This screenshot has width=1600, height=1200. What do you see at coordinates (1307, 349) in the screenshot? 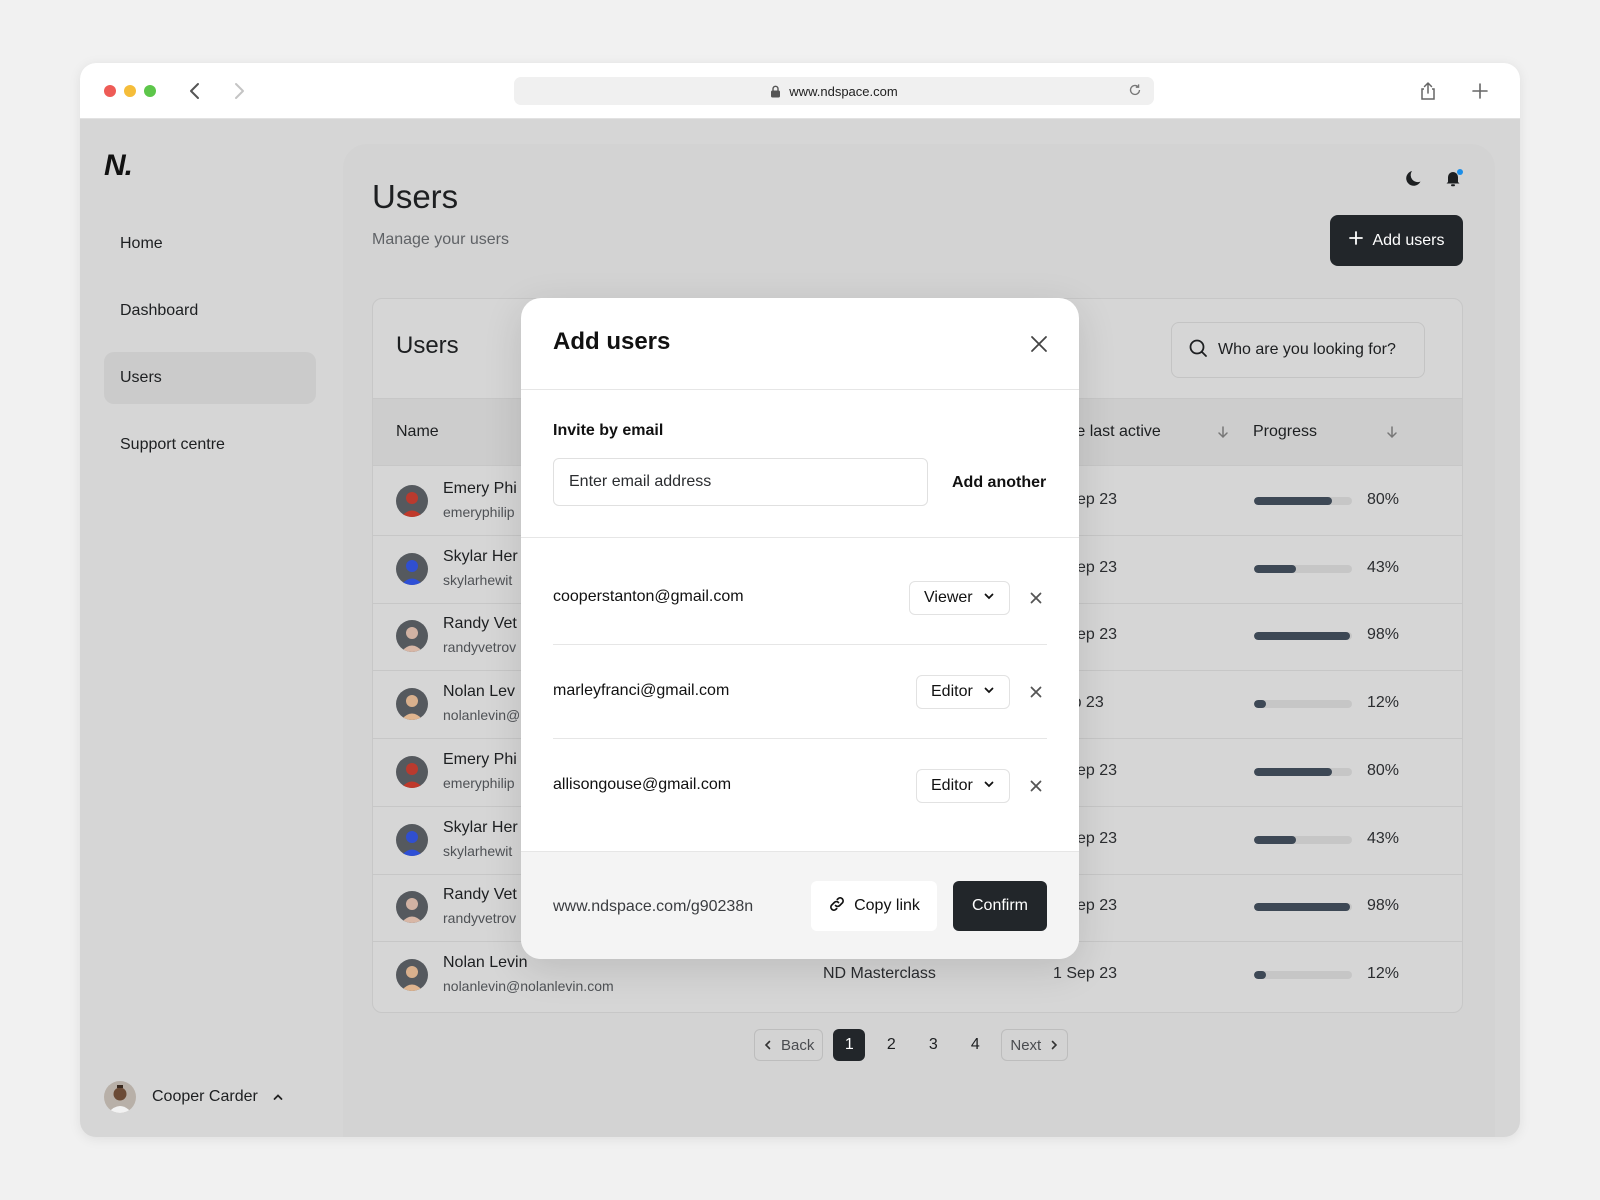
I see `search-placeholder: Who are you looking for?` at bounding box center [1307, 349].